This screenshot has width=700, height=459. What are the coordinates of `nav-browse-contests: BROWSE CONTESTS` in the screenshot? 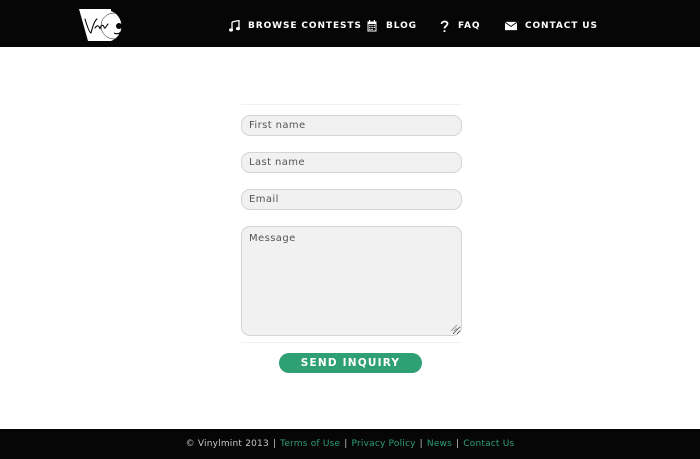 It's located at (295, 26).